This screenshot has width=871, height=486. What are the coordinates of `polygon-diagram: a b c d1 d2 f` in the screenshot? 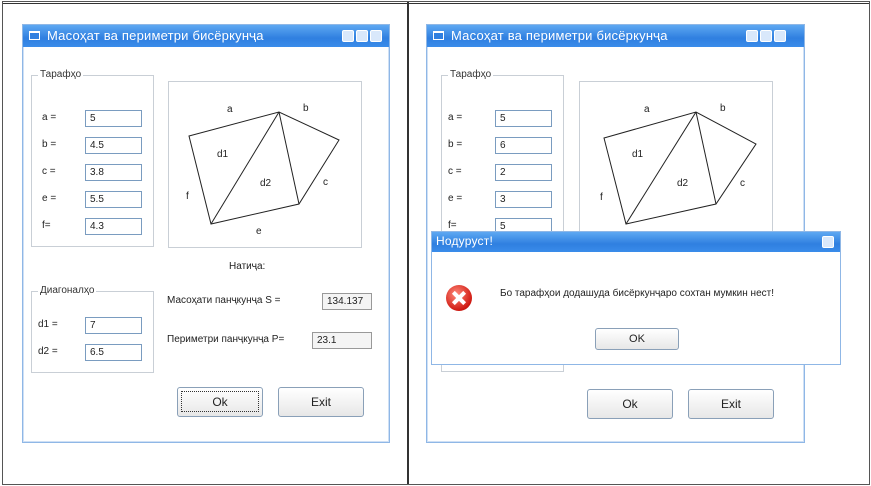 It's located at (676, 164).